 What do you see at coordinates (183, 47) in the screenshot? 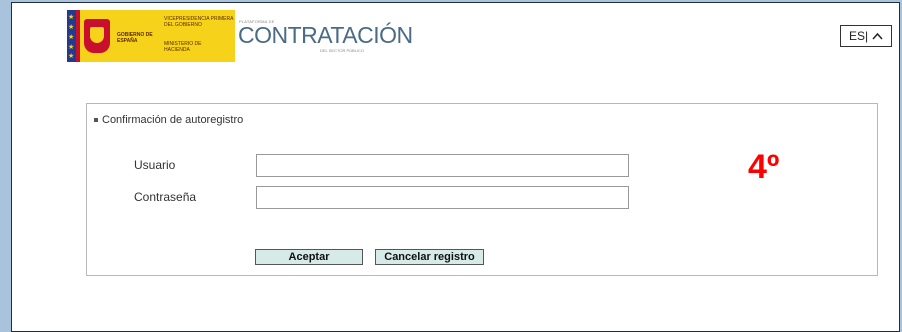
I see `logo-ministerio-text: MINISTERIO DE HACIENDA` at bounding box center [183, 47].